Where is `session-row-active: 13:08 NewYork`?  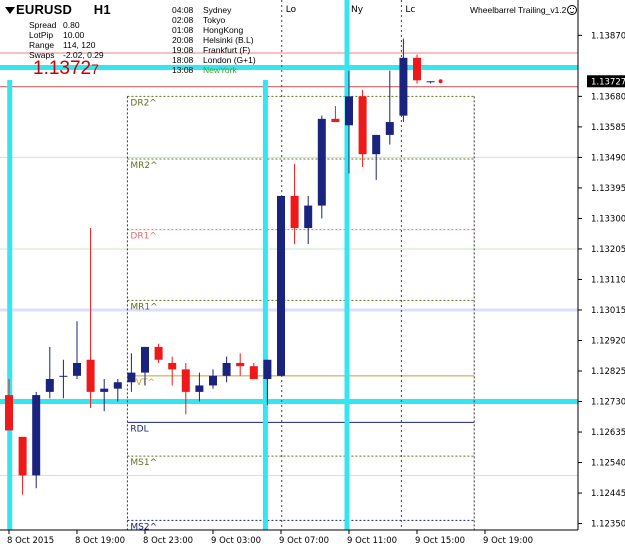 session-row-active: 13:08 NewYork is located at coordinates (204, 70).